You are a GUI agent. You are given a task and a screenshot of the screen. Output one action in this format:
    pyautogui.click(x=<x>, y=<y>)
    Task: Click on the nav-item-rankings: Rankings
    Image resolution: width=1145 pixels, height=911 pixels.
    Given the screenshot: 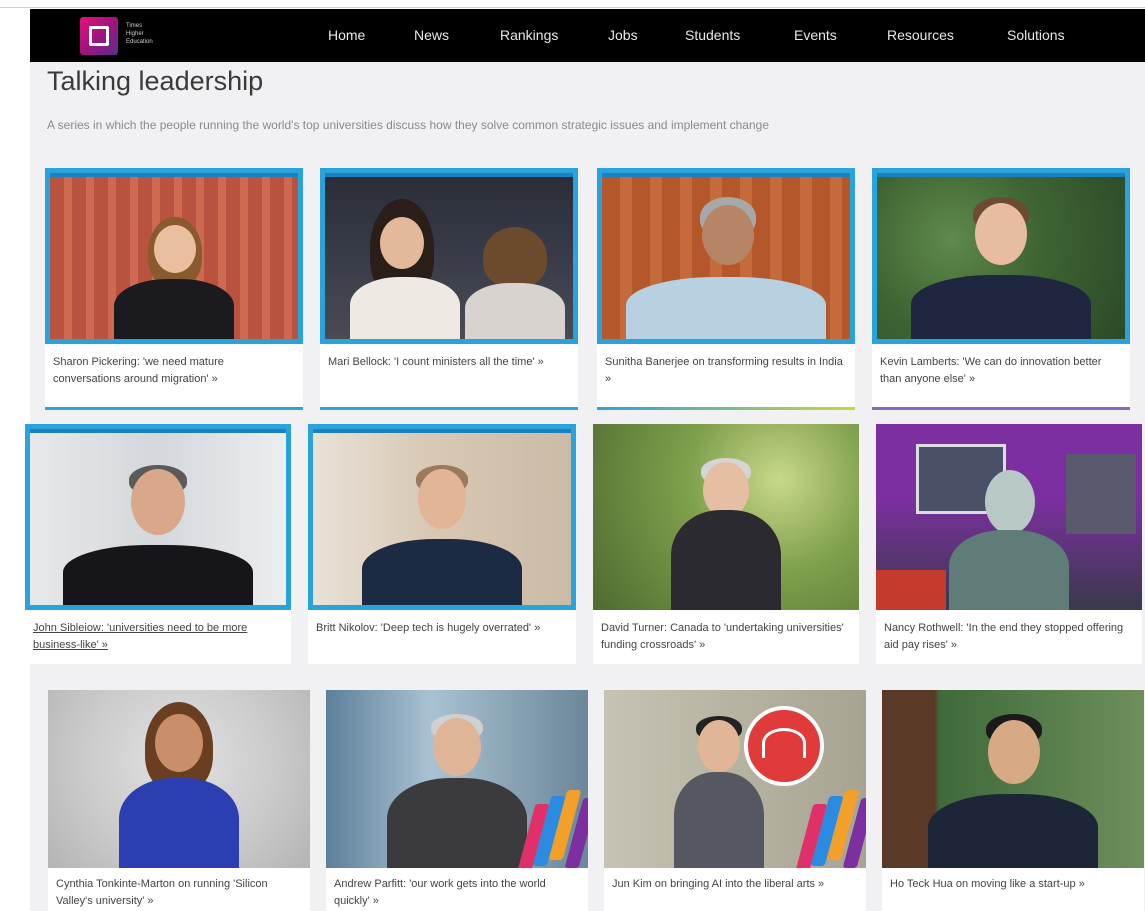 What is the action you would take?
    pyautogui.click(x=529, y=35)
    